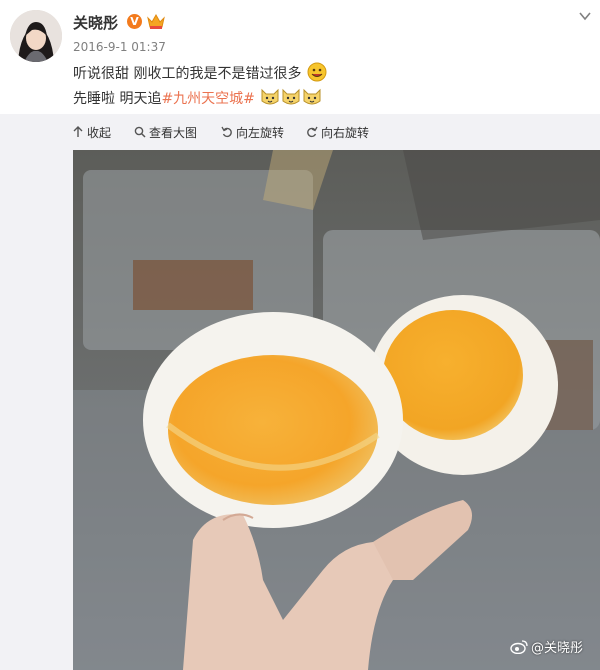  I want to click on post-date: 2016-9-1 01:37, so click(119, 47).